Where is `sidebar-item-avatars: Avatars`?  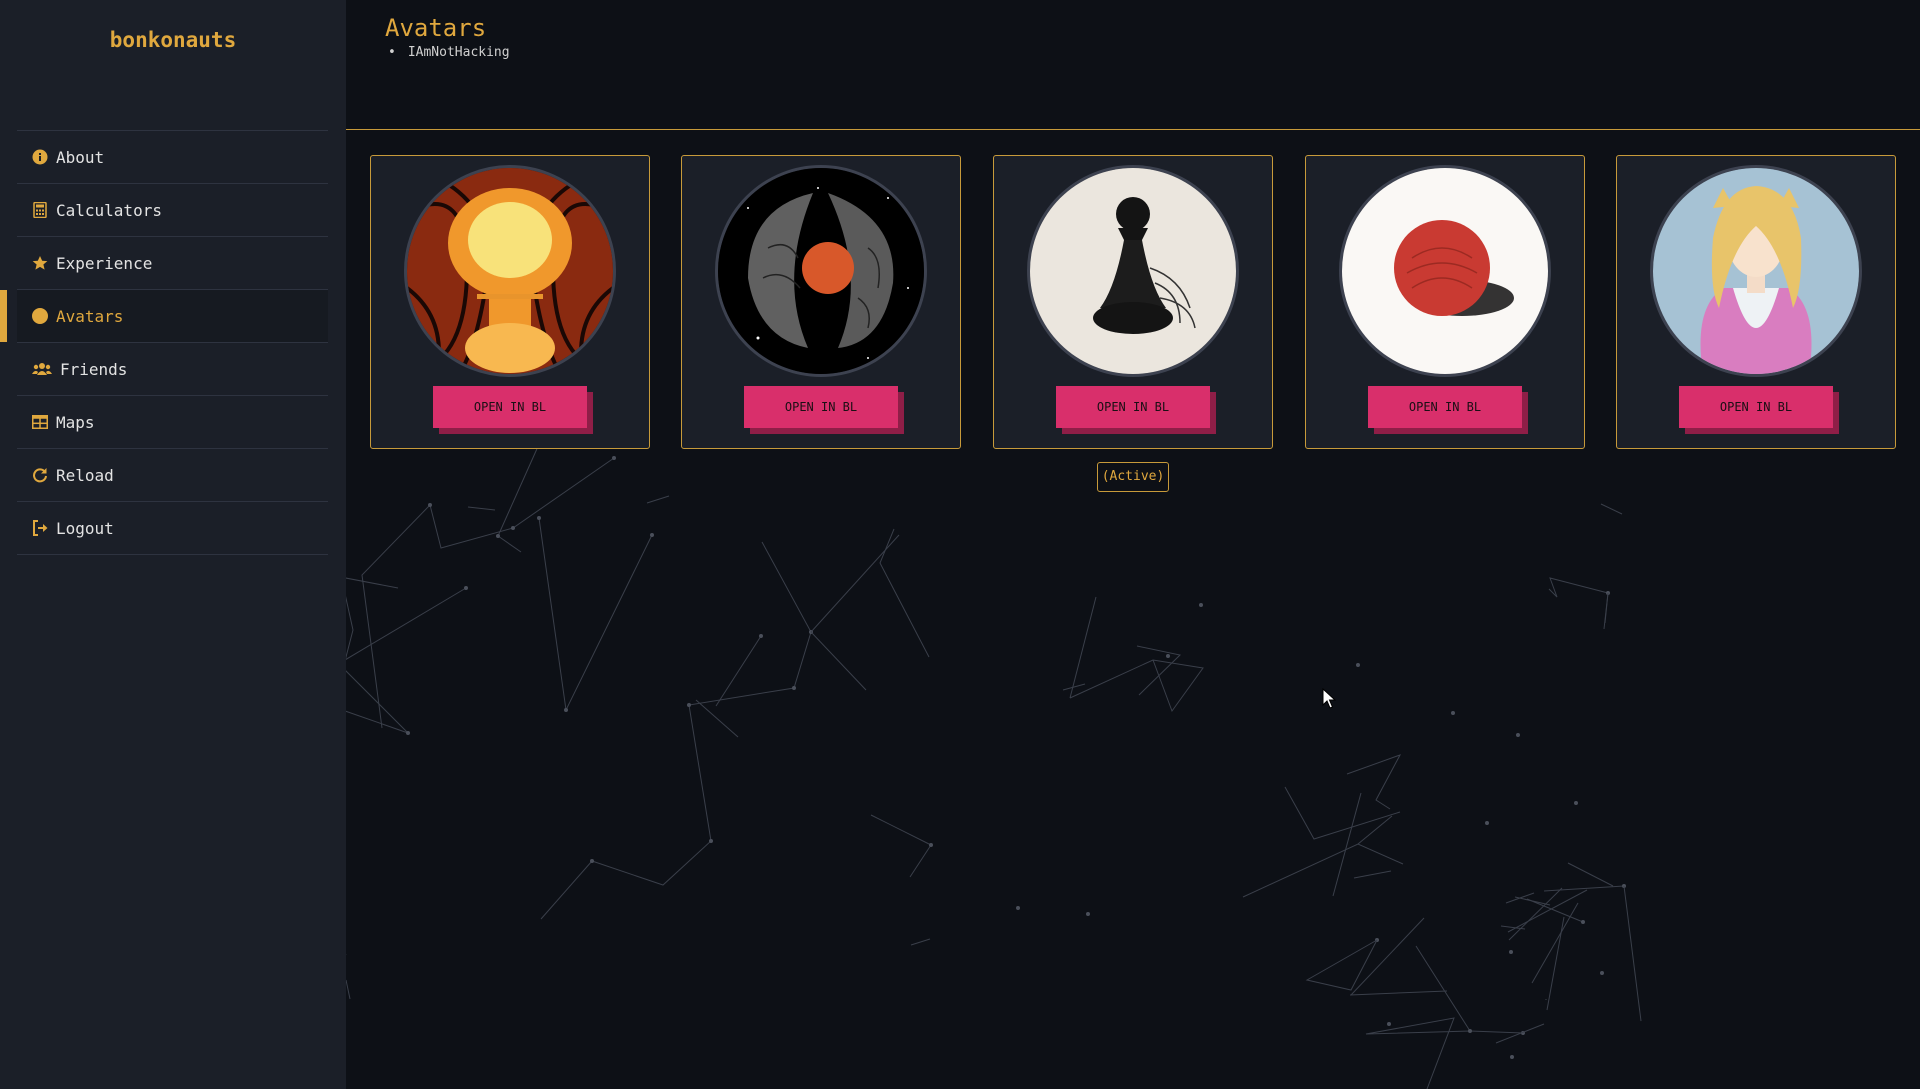
sidebar-item-avatars: Avatars is located at coordinates (164, 315).